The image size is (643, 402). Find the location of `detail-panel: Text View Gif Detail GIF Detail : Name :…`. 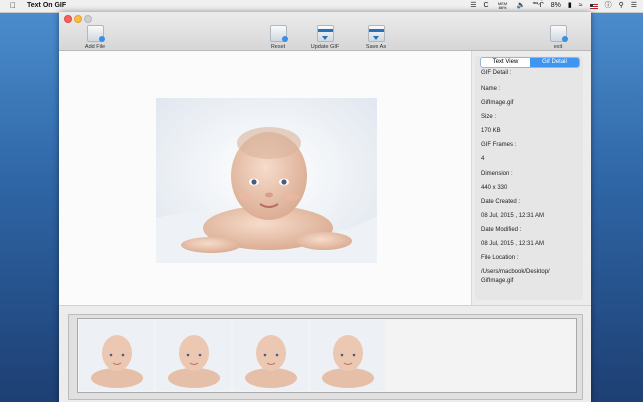

detail-panel: Text View Gif Detail GIF Detail : Name :… is located at coordinates (529, 178).